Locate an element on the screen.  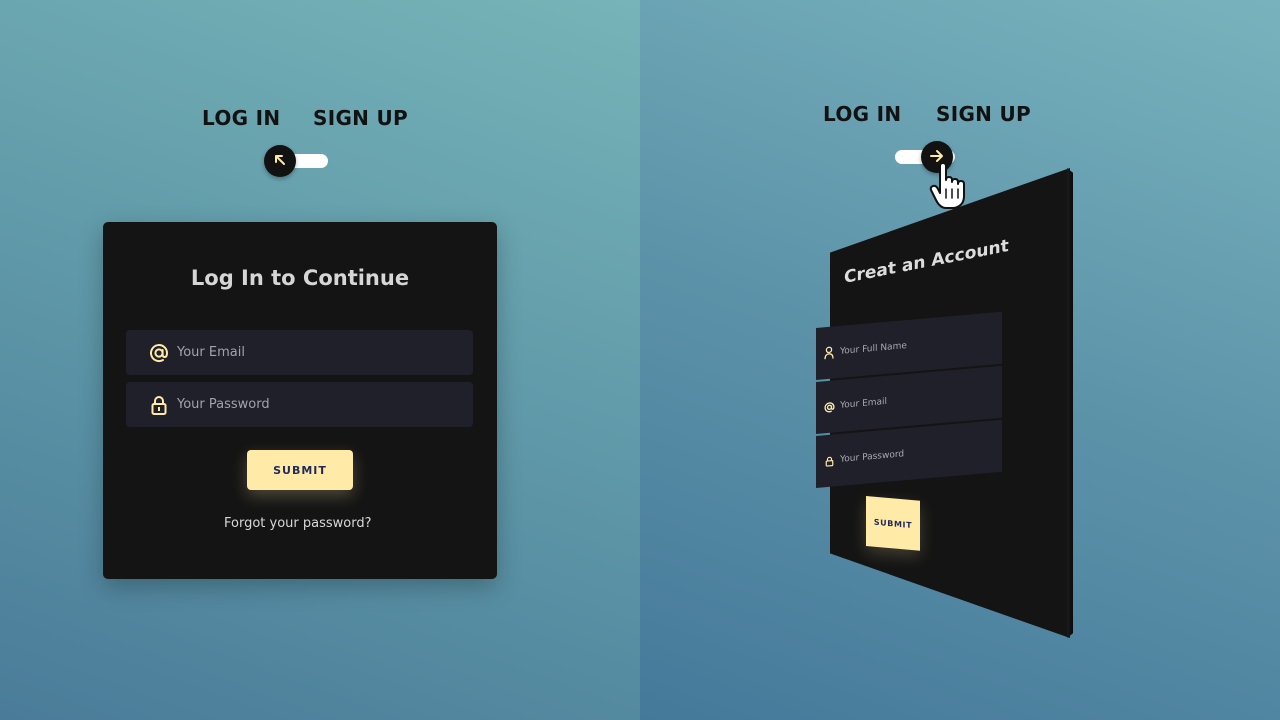
password-placeholder: Your Password is located at coordinates (872, 457).